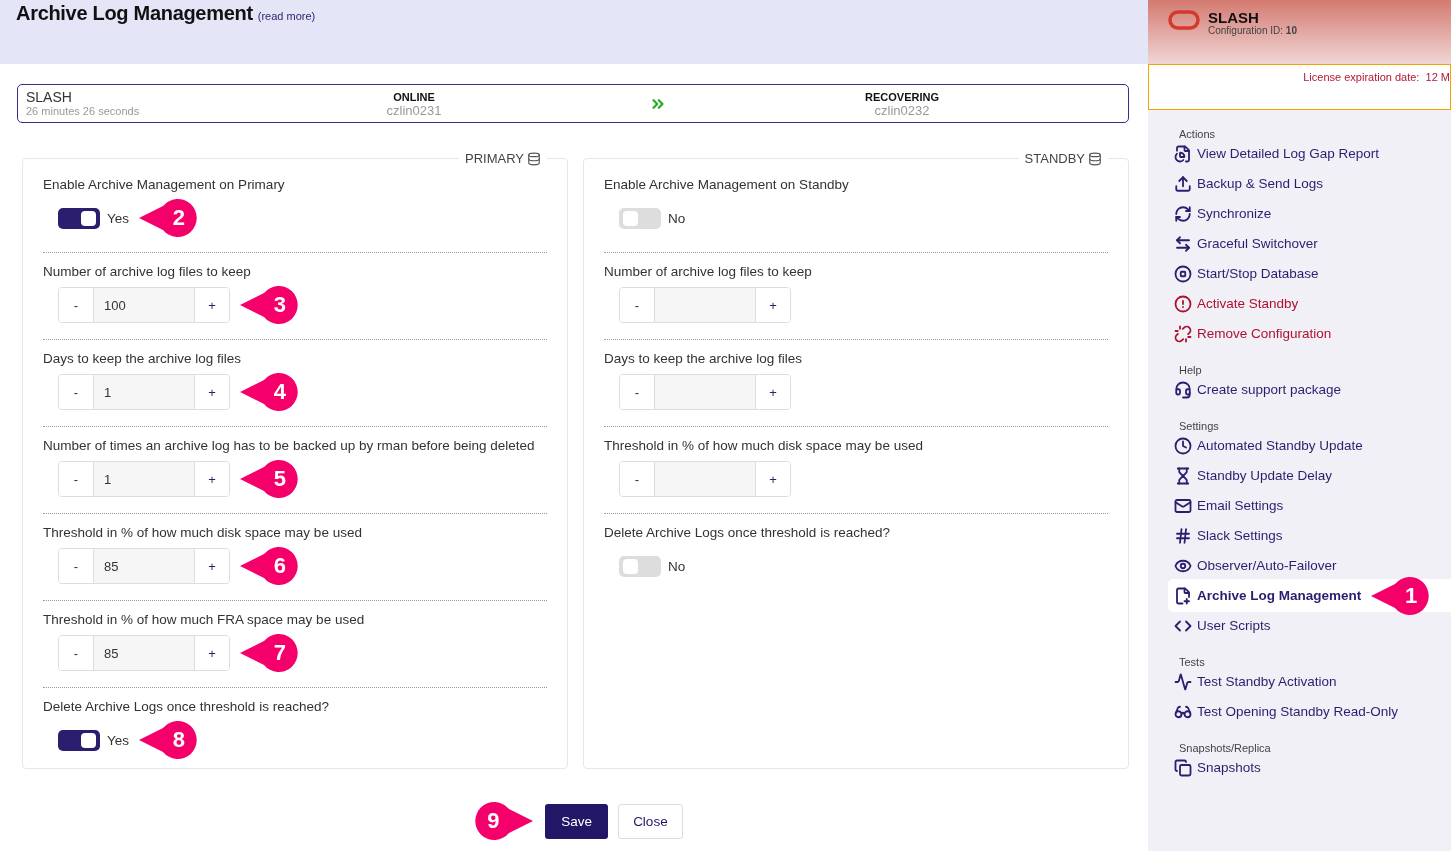  What do you see at coordinates (1249, 183) in the screenshot?
I see `menu-item: Backup & Send Logs` at bounding box center [1249, 183].